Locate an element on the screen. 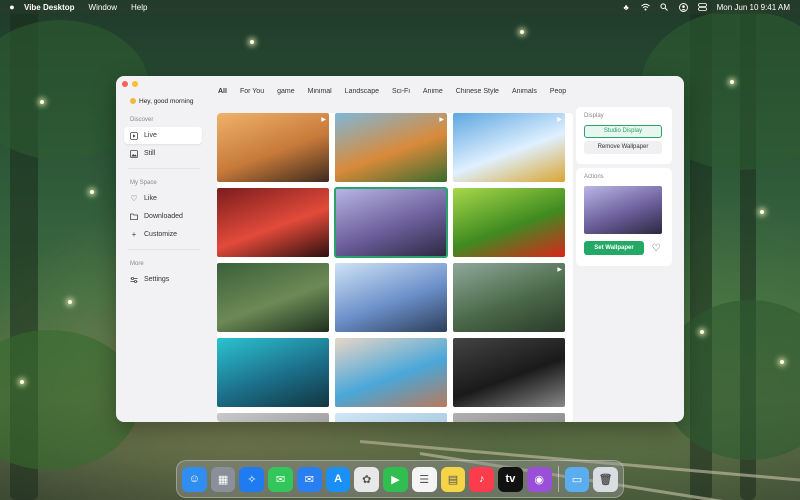 Image resolution: width=800 pixels, height=500 pixels. display-label: Display is located at coordinates (594, 116).